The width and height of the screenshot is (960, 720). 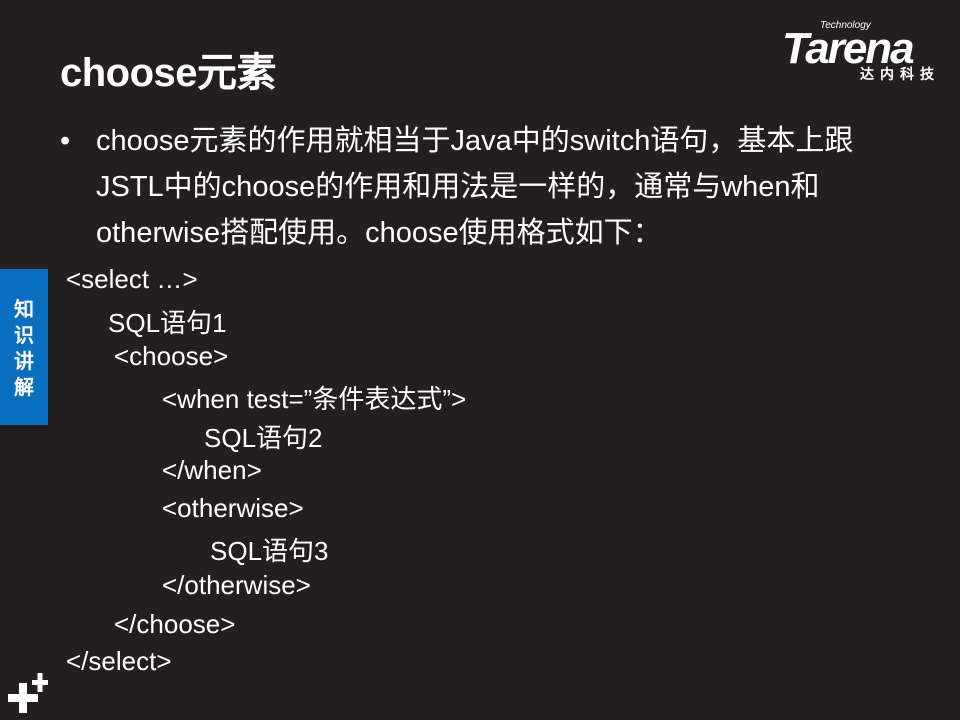 I want to click on code-line: SQL语句2, so click(x=263, y=438).